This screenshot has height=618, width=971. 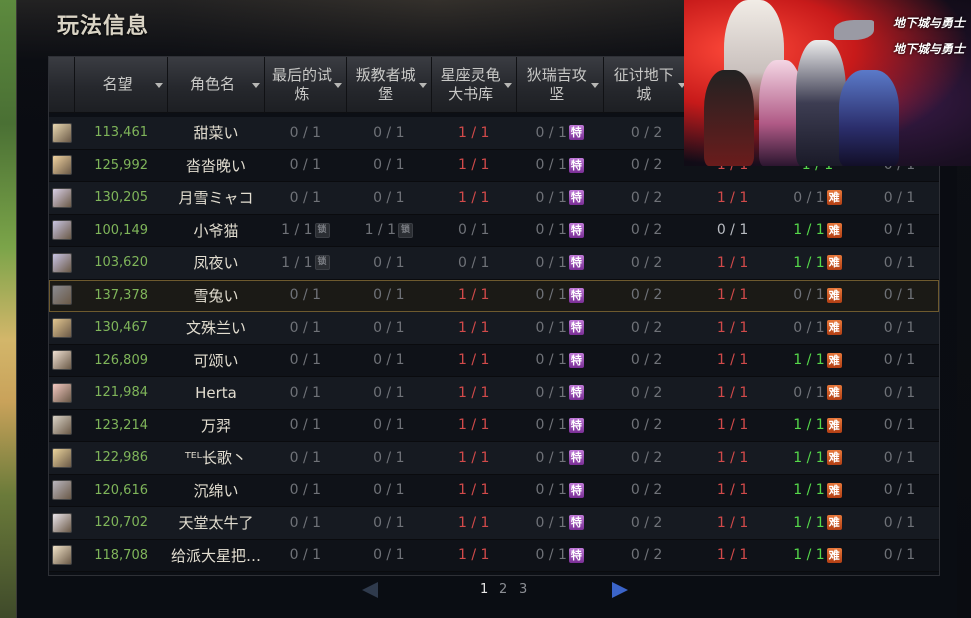 What do you see at coordinates (216, 230) in the screenshot?
I see `character-name-value: 小爷猫` at bounding box center [216, 230].